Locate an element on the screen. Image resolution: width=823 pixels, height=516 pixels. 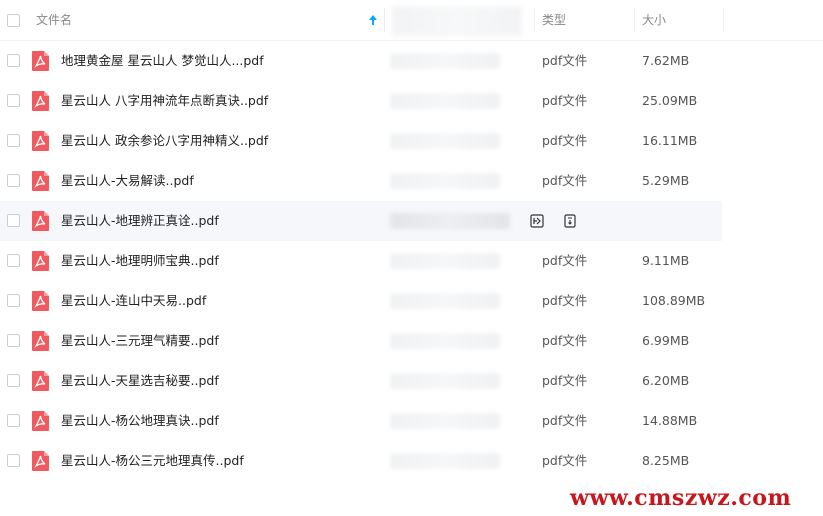
column-header-size: 大小 is located at coordinates (654, 20).